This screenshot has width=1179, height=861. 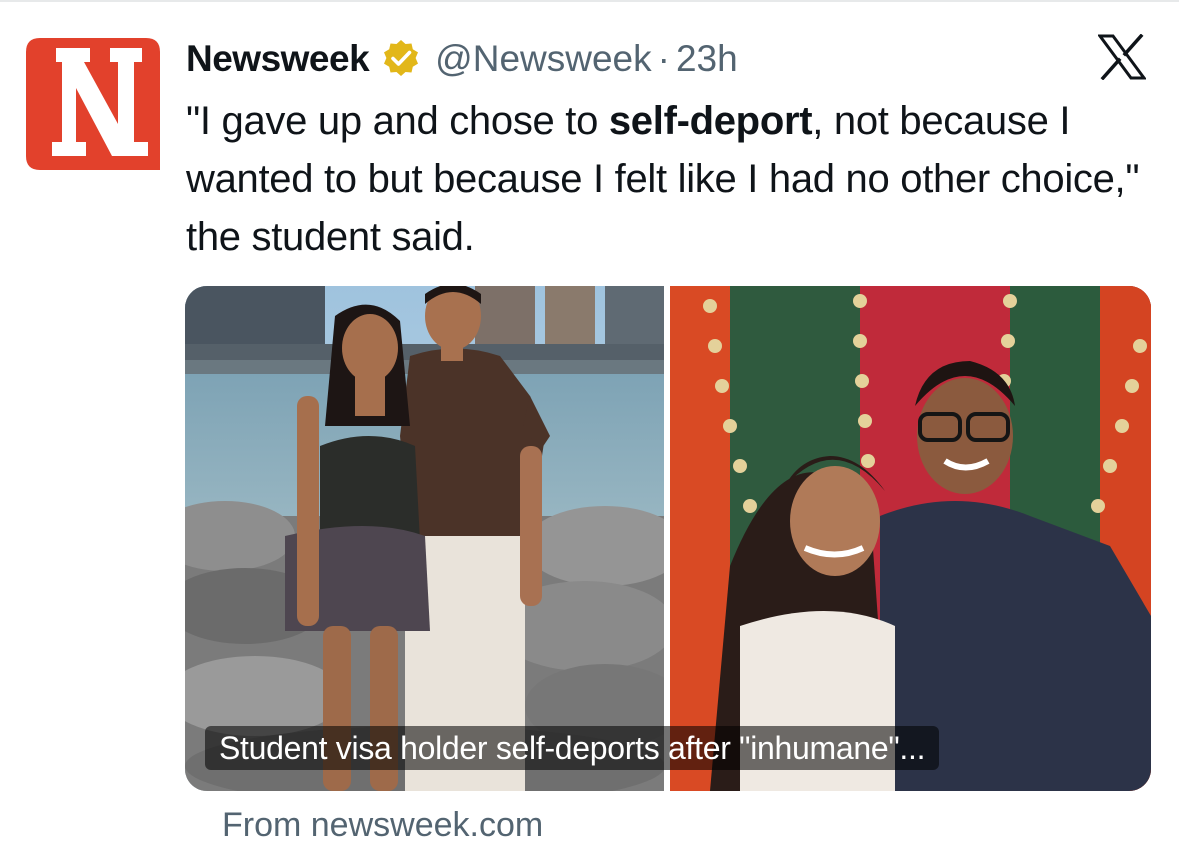 What do you see at coordinates (397, 121) in the screenshot?
I see `tweet-text-start: "I gave up and chose to` at bounding box center [397, 121].